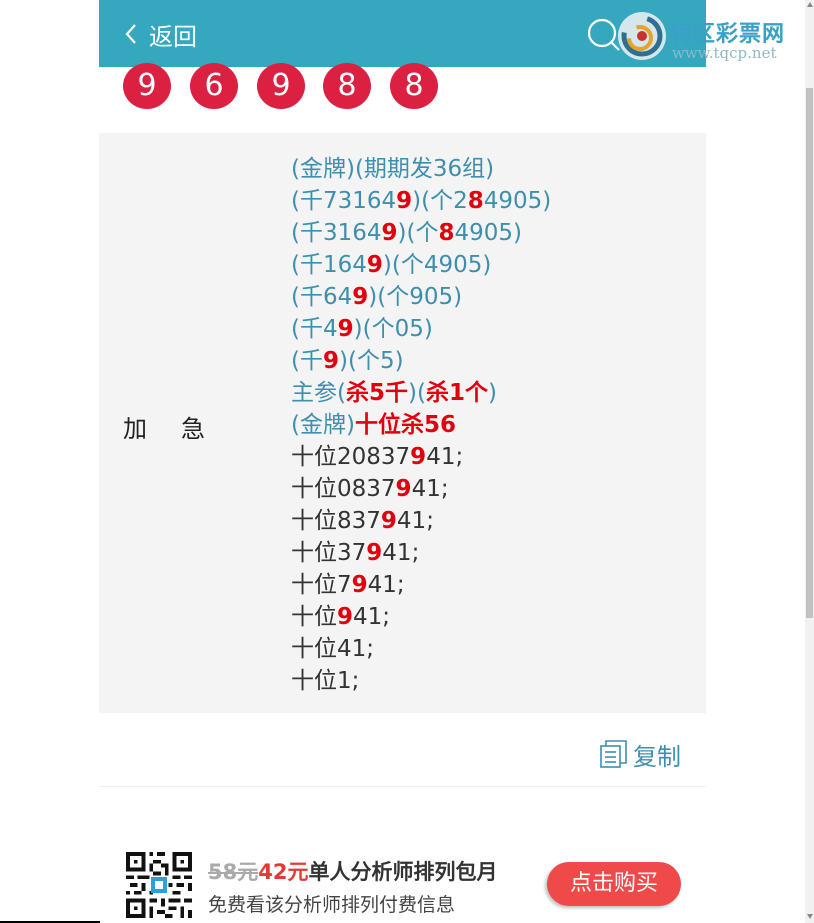 This screenshot has width=814, height=923. I want to click on prediction-line: 十位837941;, so click(421, 521).